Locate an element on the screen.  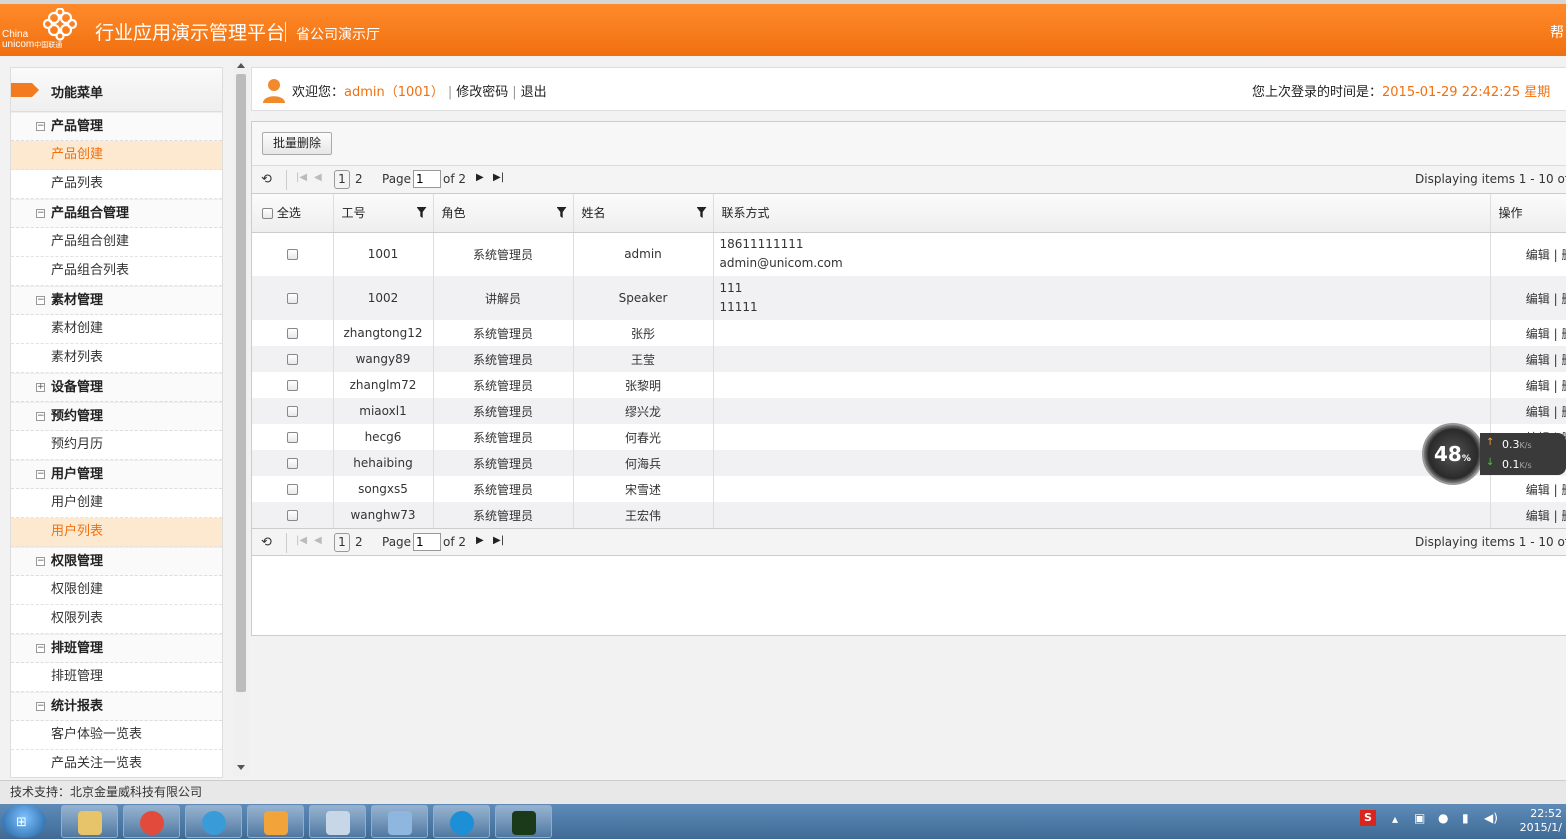
table-row: hecg6系统管理员何春光编辑 | 删除 is located at coordinates (909, 437).